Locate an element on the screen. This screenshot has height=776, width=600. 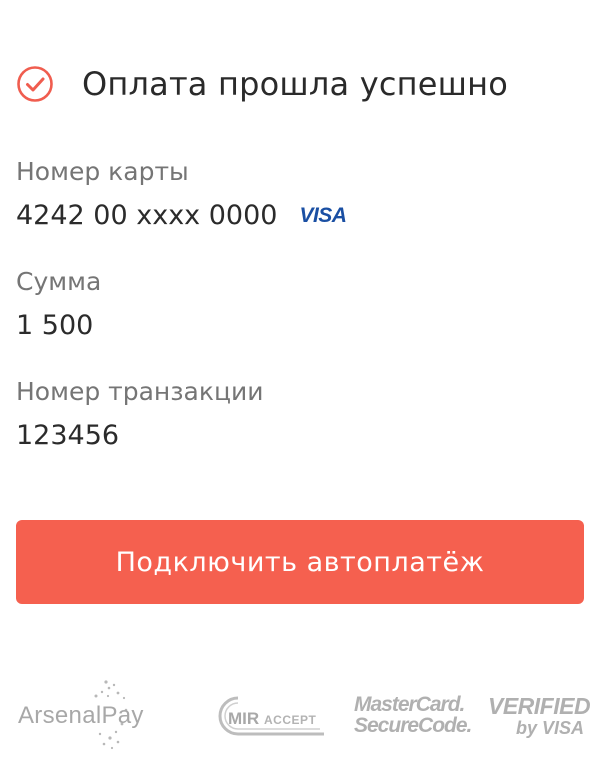
status-title: Оплата прошла успешно is located at coordinates (295, 84).